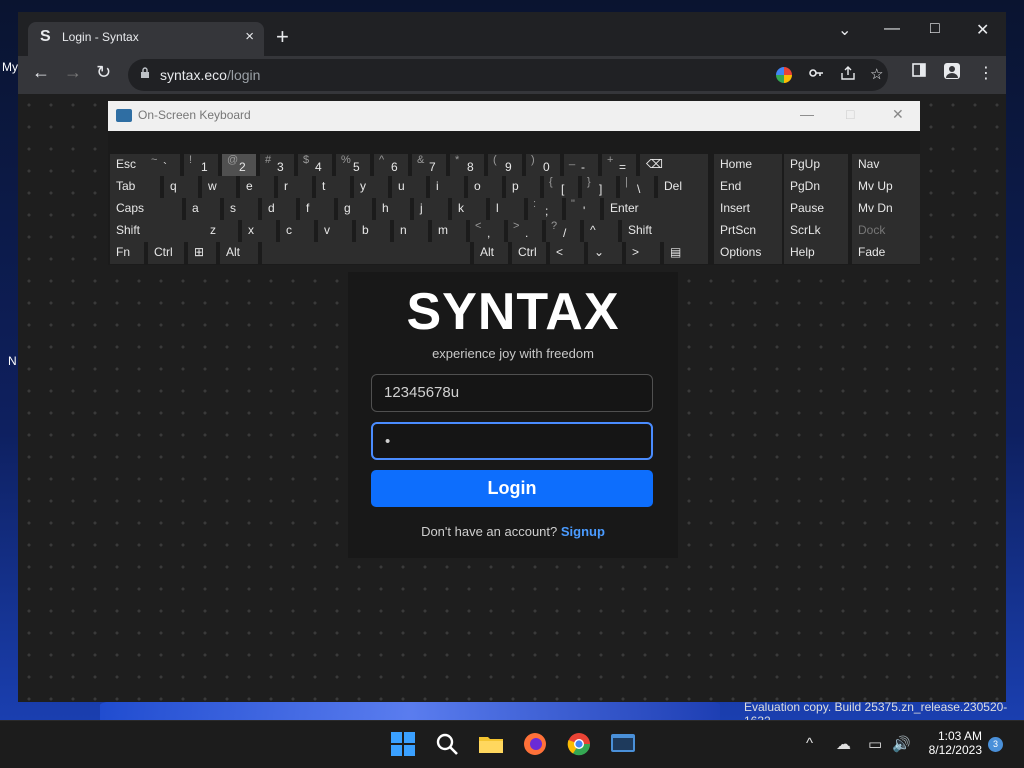  I want to click on osk-key: ^ 6, so click(391, 165).